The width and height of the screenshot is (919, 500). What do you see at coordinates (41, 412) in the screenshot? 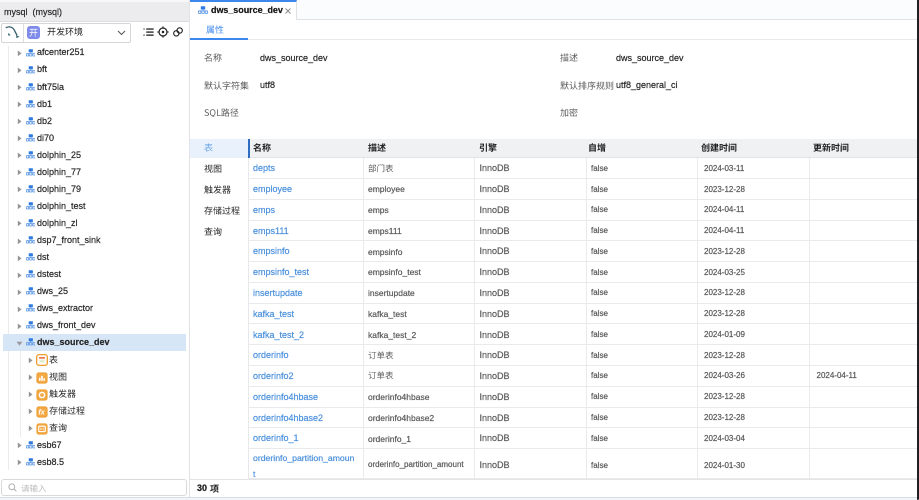
I see `svg-text: fx` at bounding box center [41, 412].